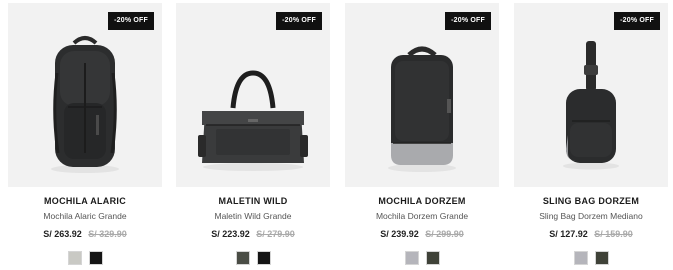 This screenshot has height=270, width=673. What do you see at coordinates (85, 234) in the screenshot?
I see `price-row: S/ 263.92 S/ 329.90` at bounding box center [85, 234].